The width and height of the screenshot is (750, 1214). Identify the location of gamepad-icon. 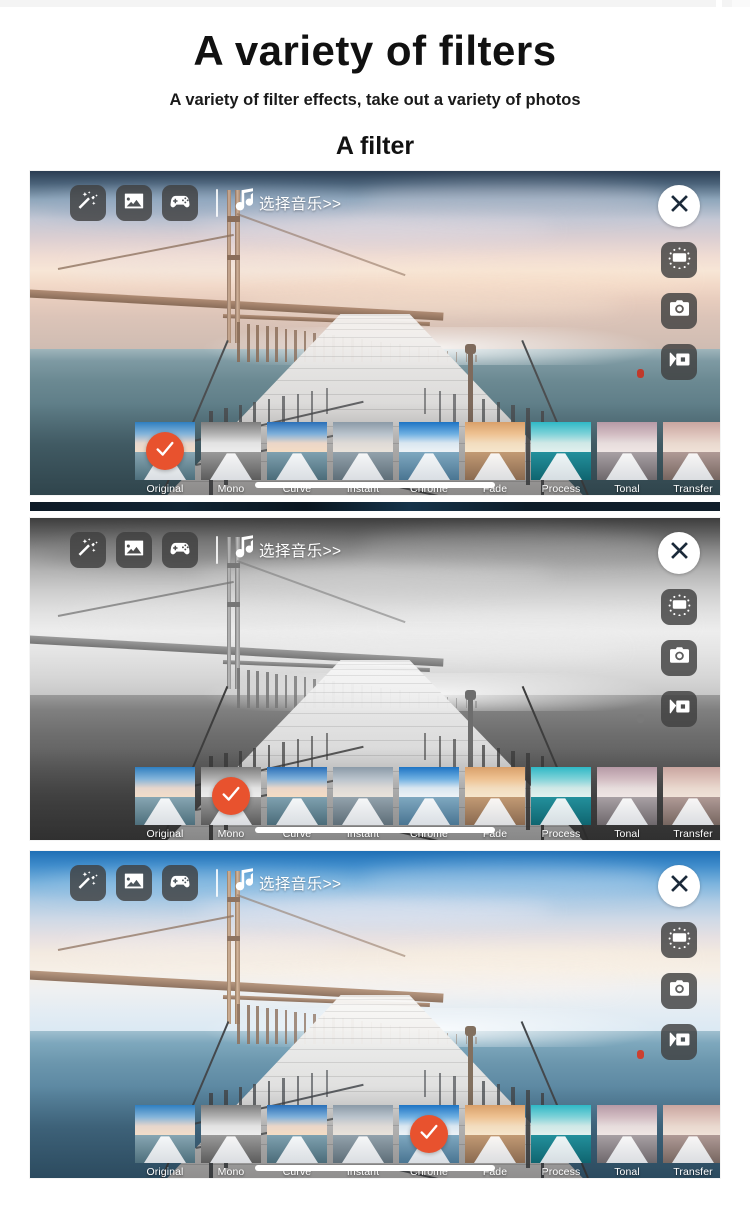
(180, 883).